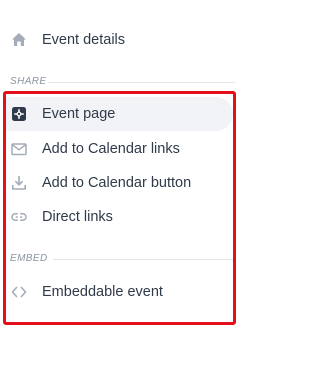 This screenshot has width=320, height=390. I want to click on code-icon, so click(19, 292).